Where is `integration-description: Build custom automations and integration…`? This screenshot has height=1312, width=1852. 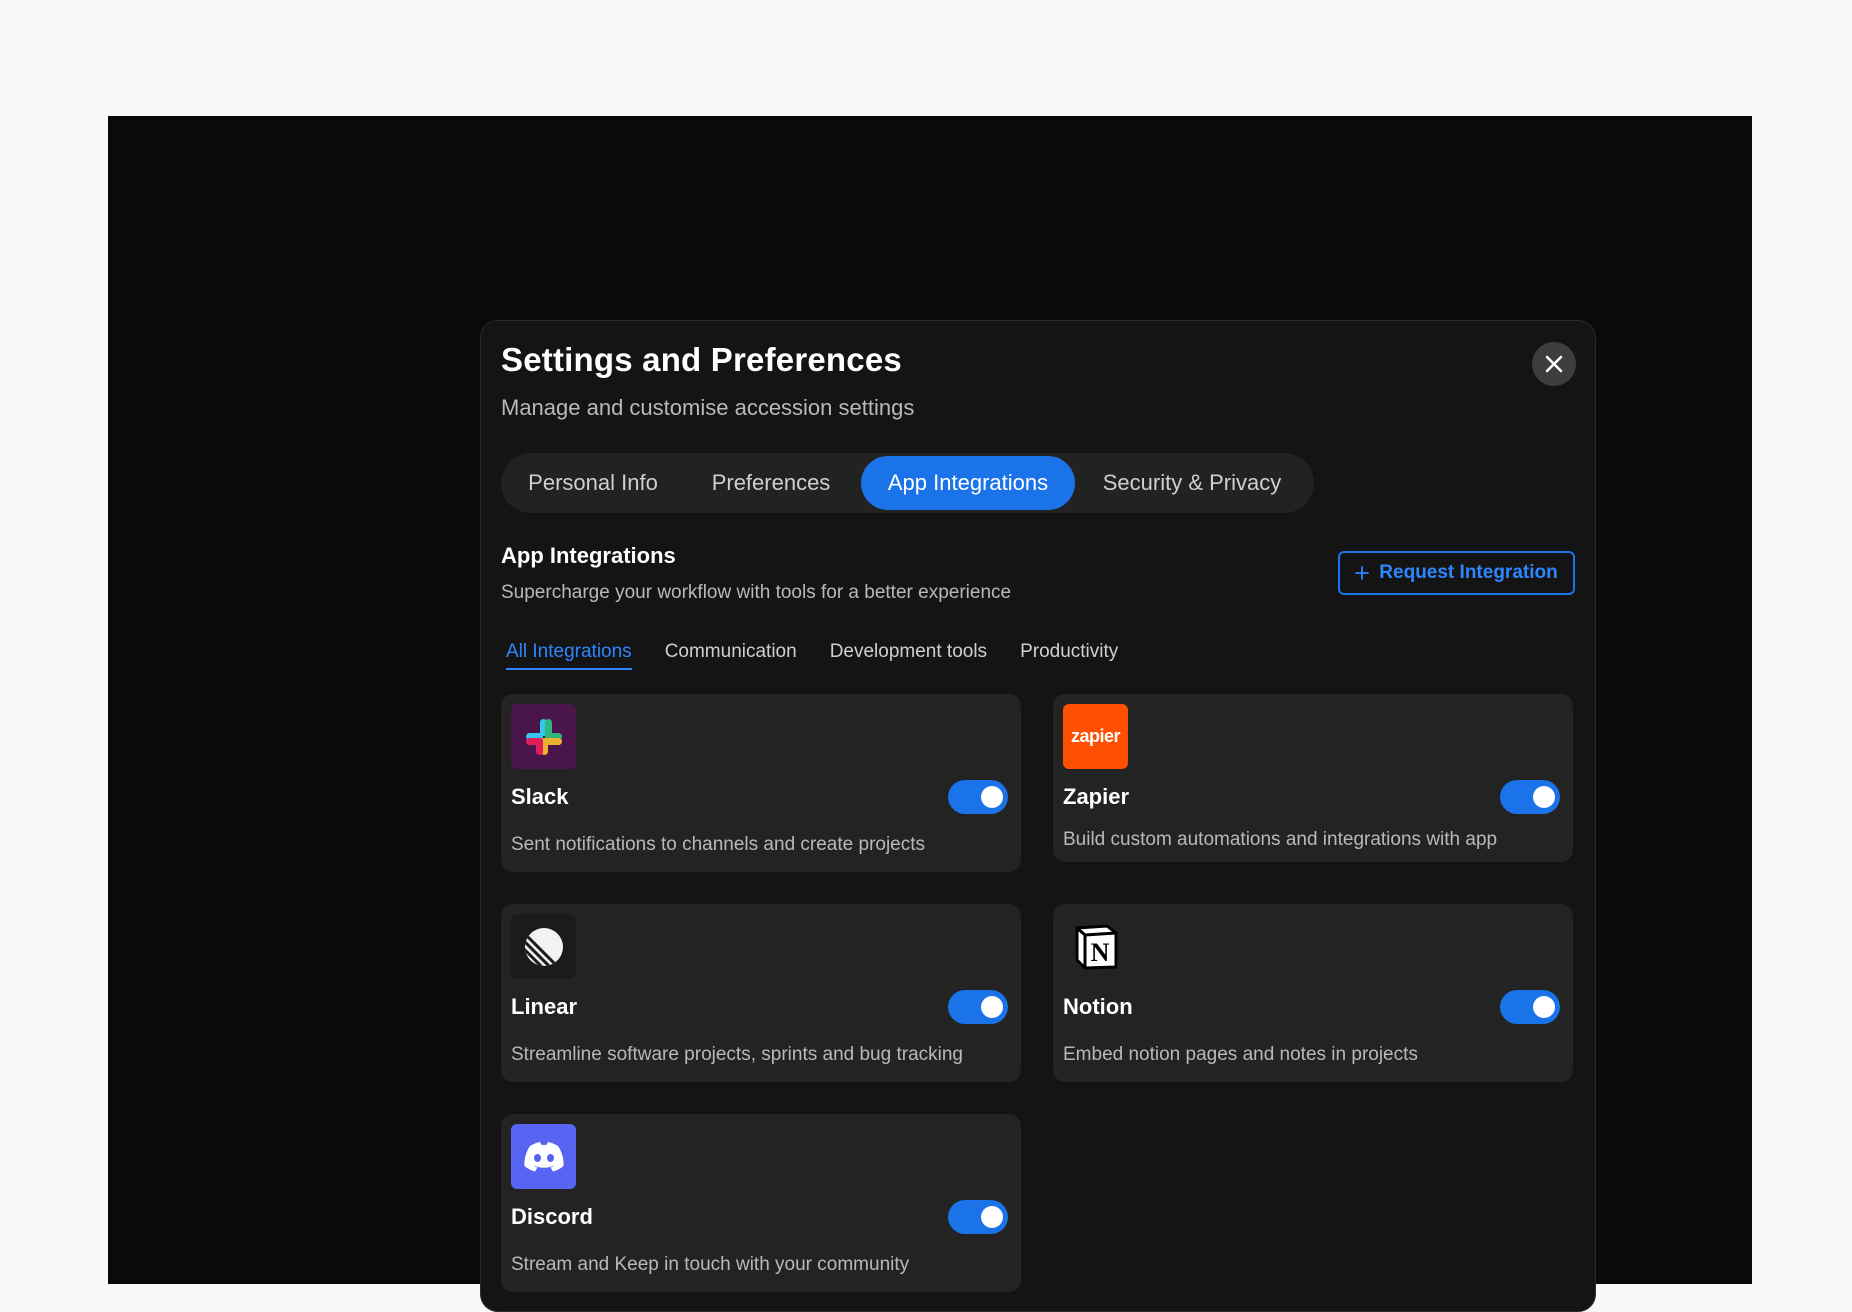
integration-description: Build custom automations and integration… is located at coordinates (1280, 839).